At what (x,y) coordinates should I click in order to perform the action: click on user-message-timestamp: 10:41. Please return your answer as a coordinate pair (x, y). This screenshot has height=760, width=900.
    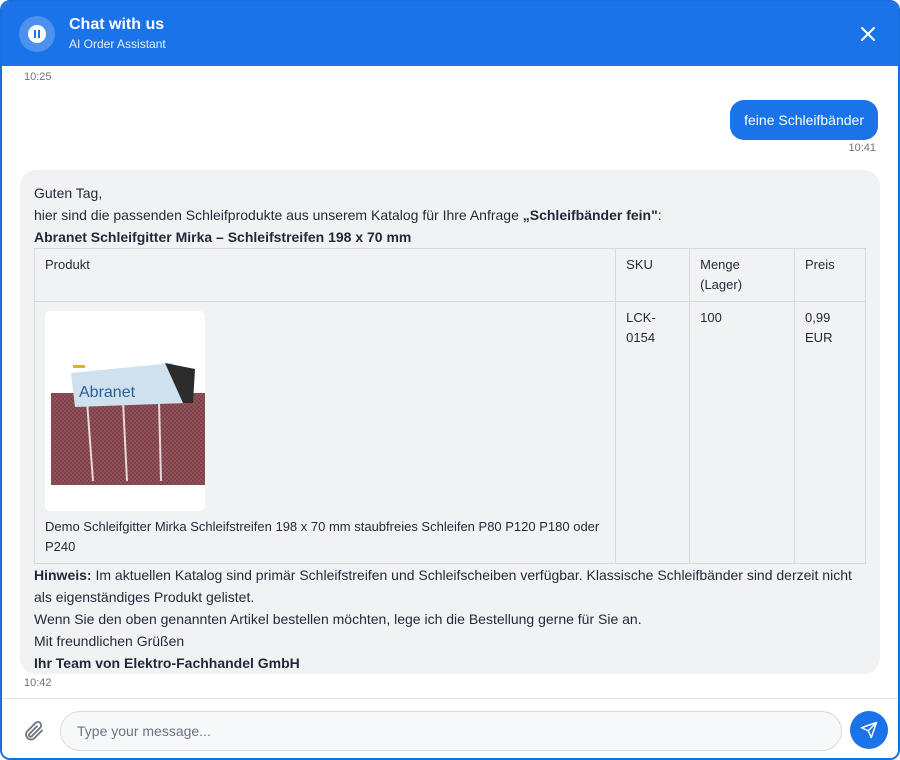
    Looking at the image, I should click on (862, 148).